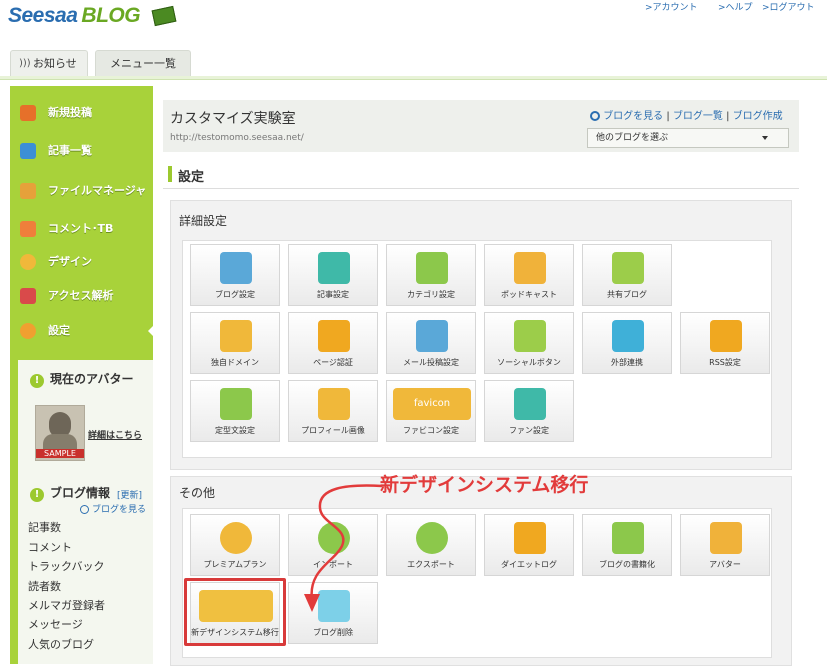 Image resolution: width=827 pixels, height=666 pixels. What do you see at coordinates (530, 336) in the screenshot?
I see `social-icon` at bounding box center [530, 336].